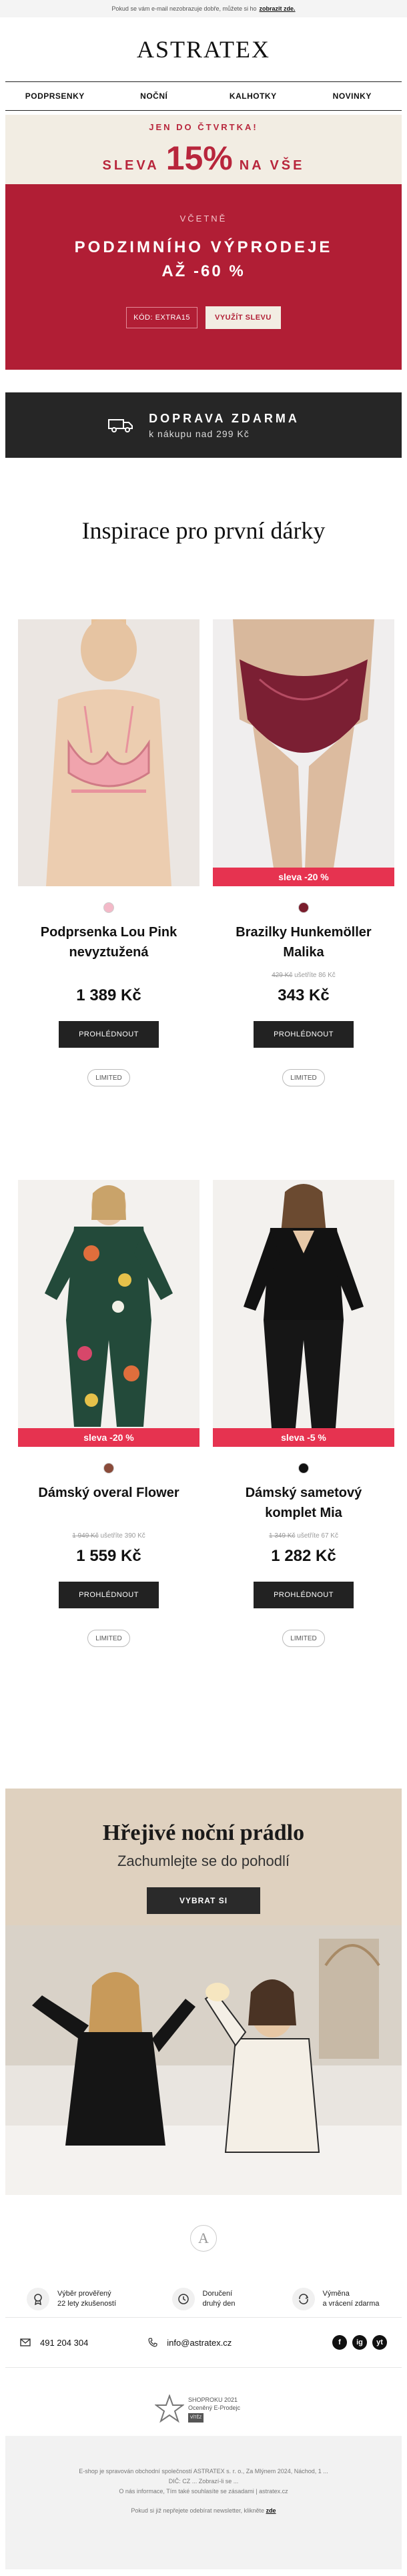 The image size is (407, 2576). I want to click on old-price-struck: 1 349 Kč, so click(282, 1536).